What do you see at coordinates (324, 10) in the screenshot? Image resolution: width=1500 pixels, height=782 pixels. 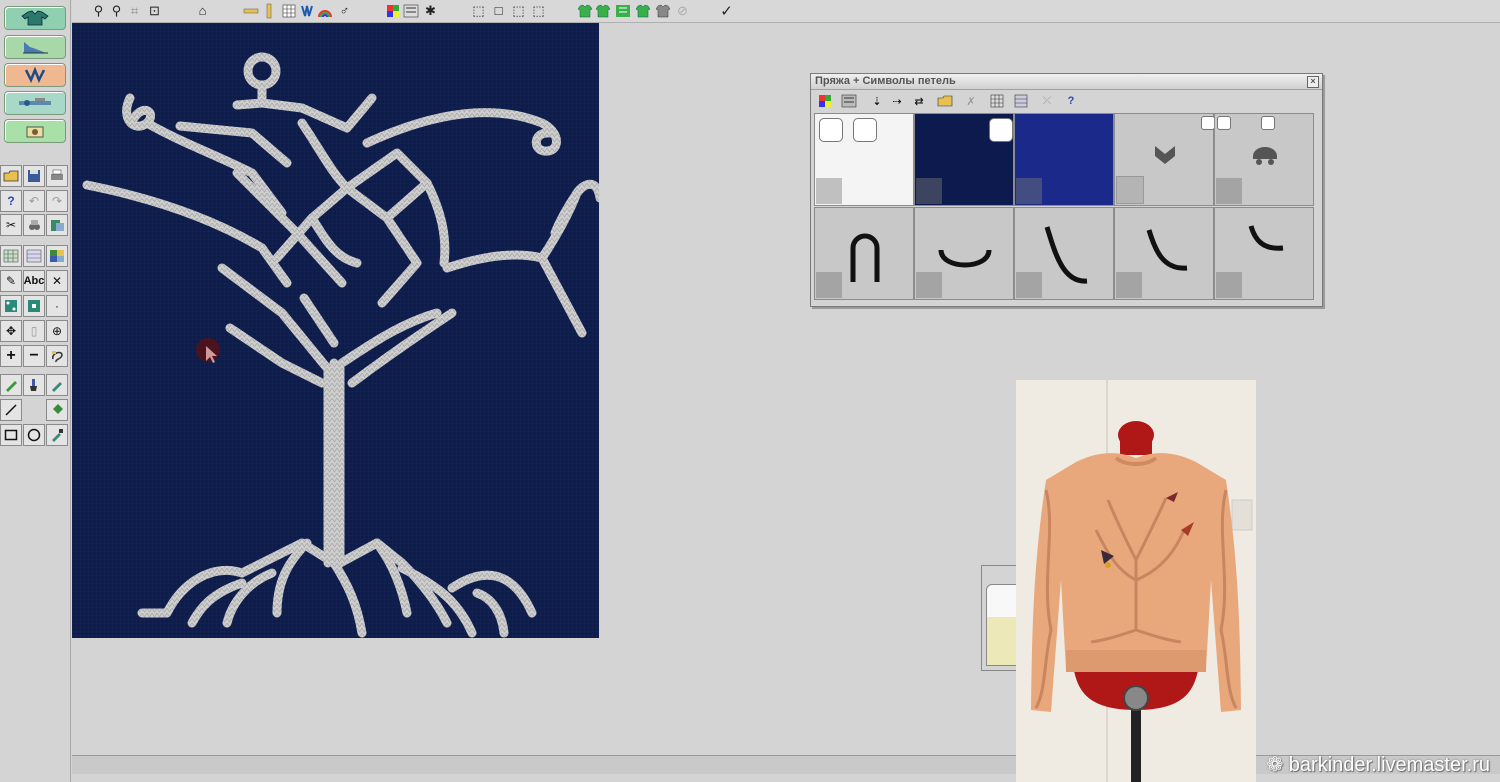 I see `rainbow-icon` at bounding box center [324, 10].